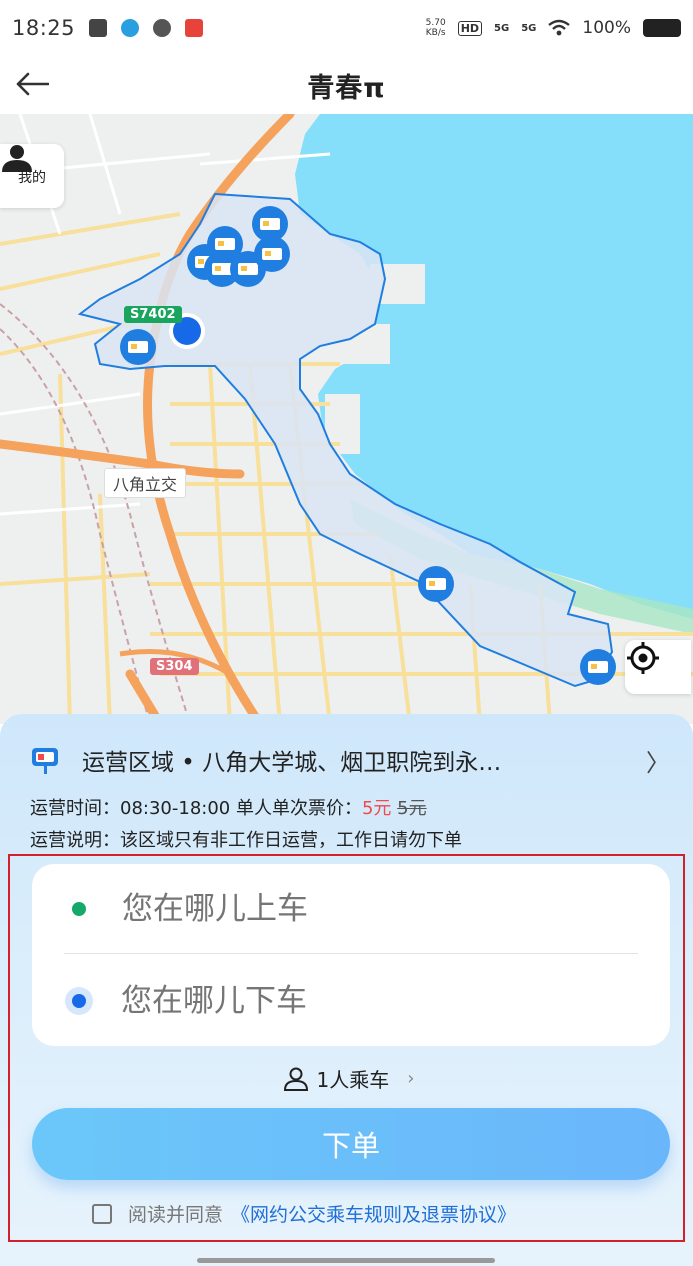 This screenshot has width=693, height=1266. Describe the element at coordinates (346, 28) in the screenshot. I see `status-bar: 18:25 5.70 KB/s HD 5G 5G 100%` at that location.